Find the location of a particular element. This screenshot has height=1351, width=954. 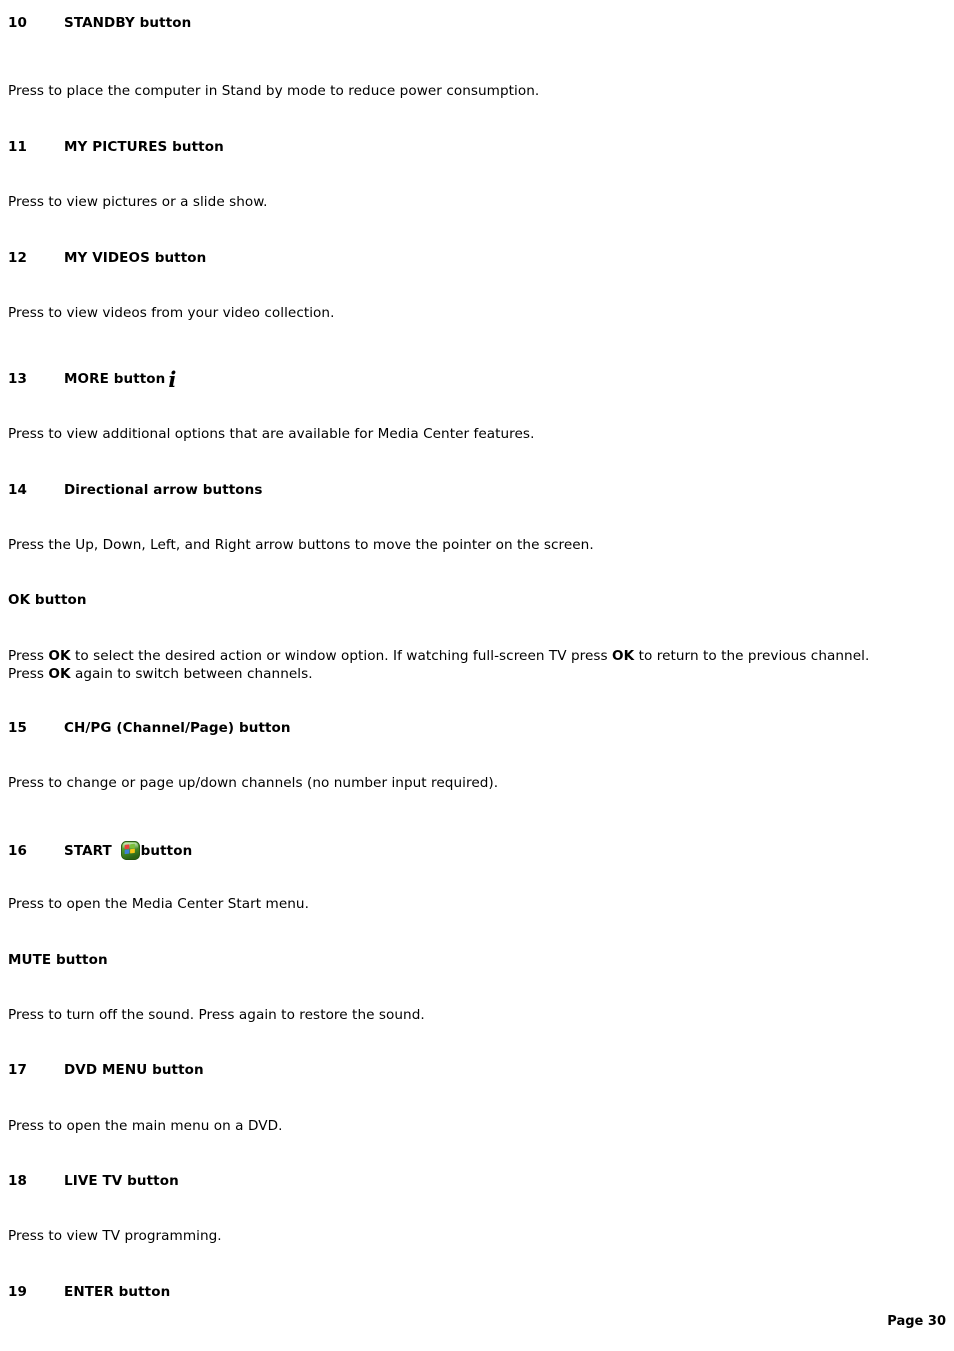

section-enter: 19 ENTER button is located at coordinates (89, 1292).